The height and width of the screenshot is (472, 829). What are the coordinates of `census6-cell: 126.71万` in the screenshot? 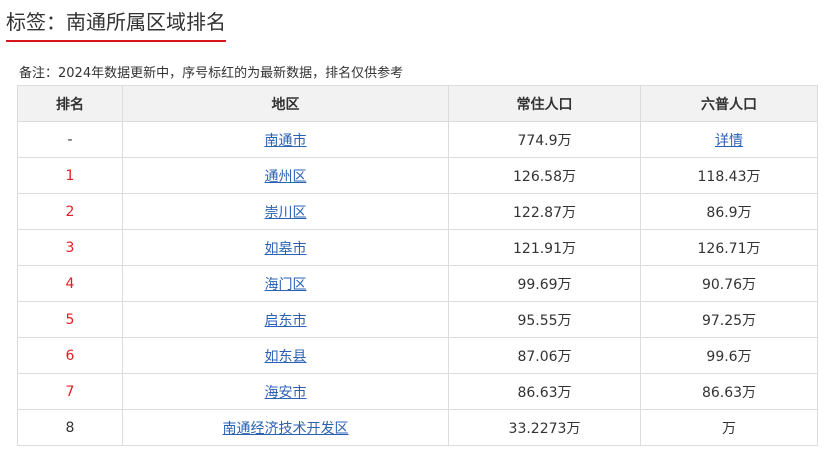 It's located at (729, 247).